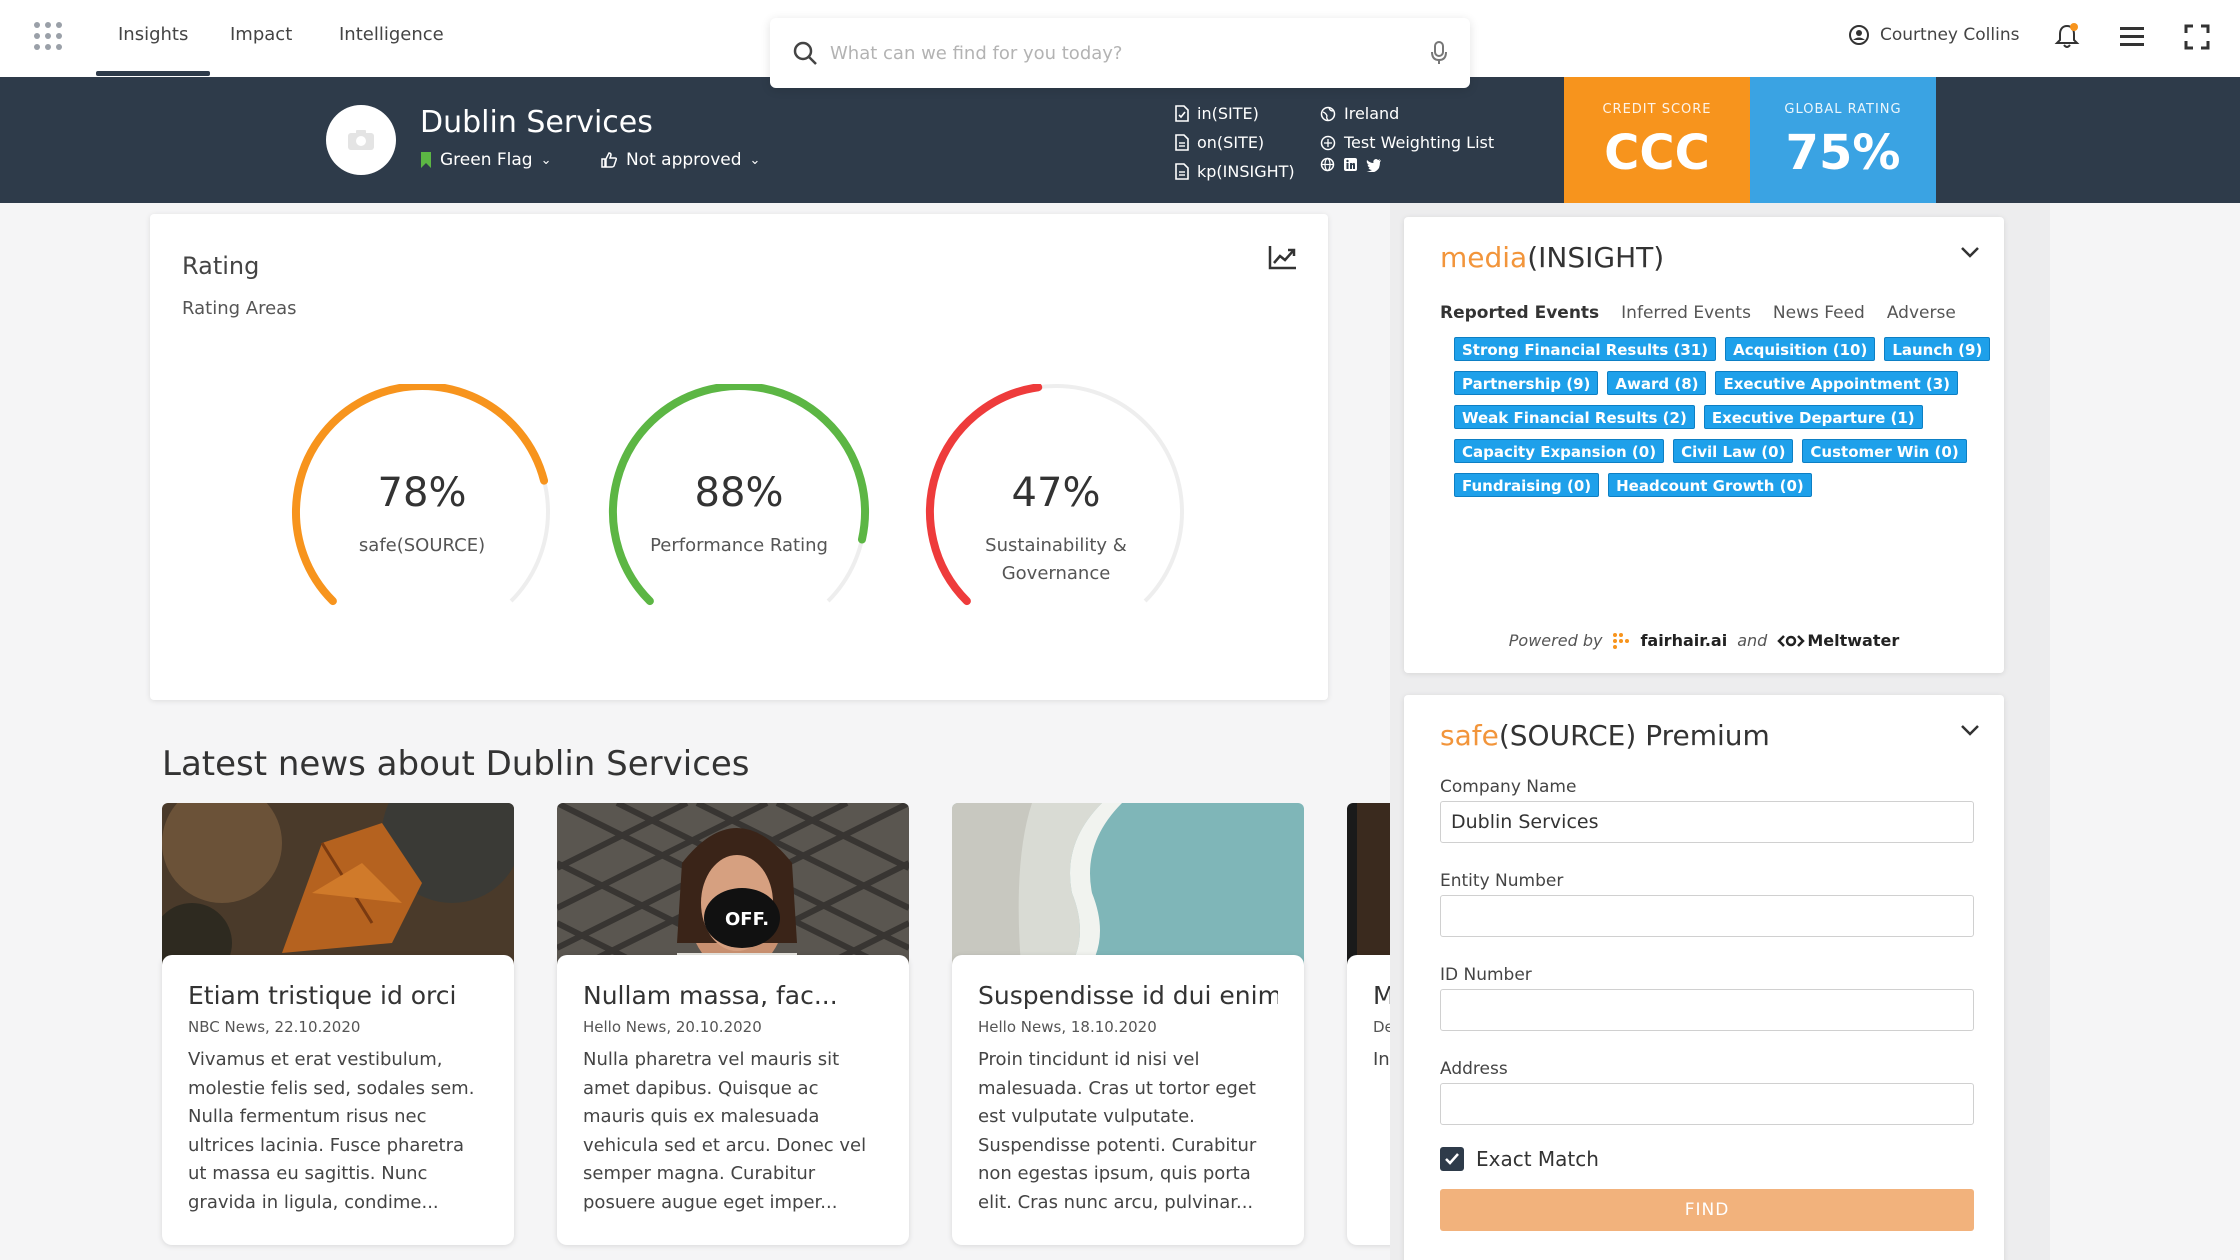  What do you see at coordinates (1374, 165) in the screenshot?
I see `twitter-icon` at bounding box center [1374, 165].